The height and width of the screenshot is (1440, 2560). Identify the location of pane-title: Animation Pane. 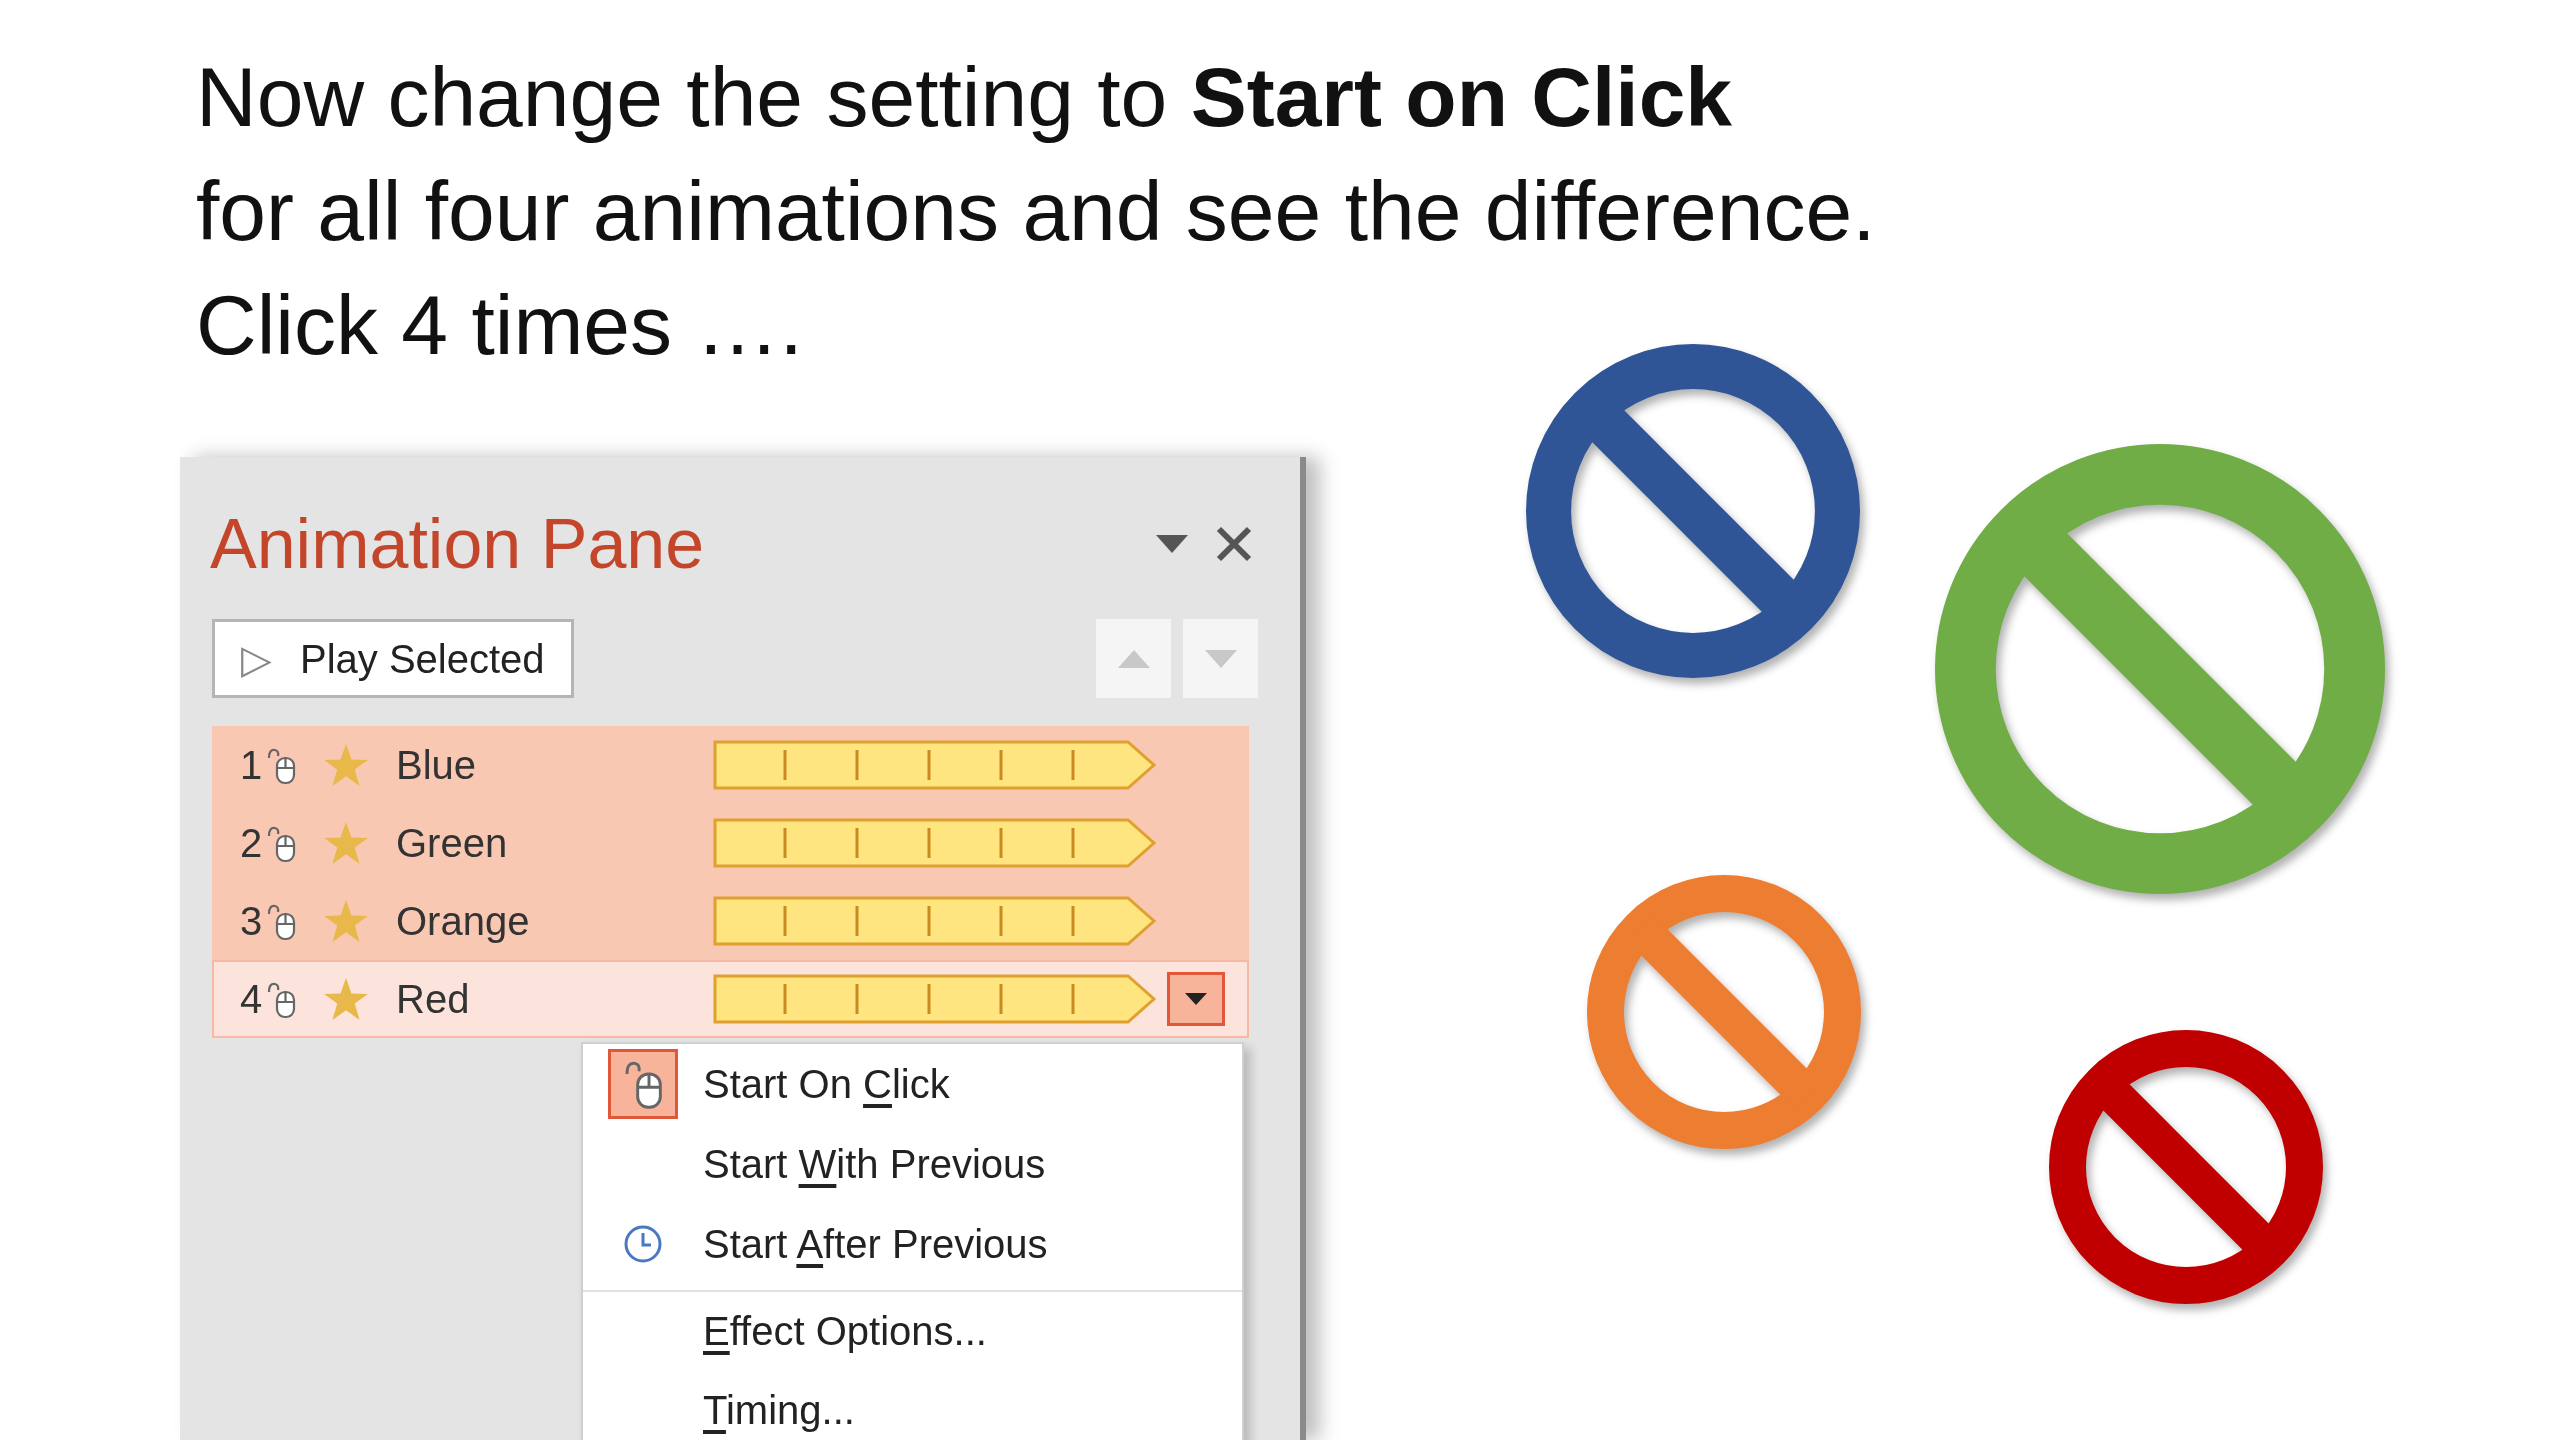
(457, 544).